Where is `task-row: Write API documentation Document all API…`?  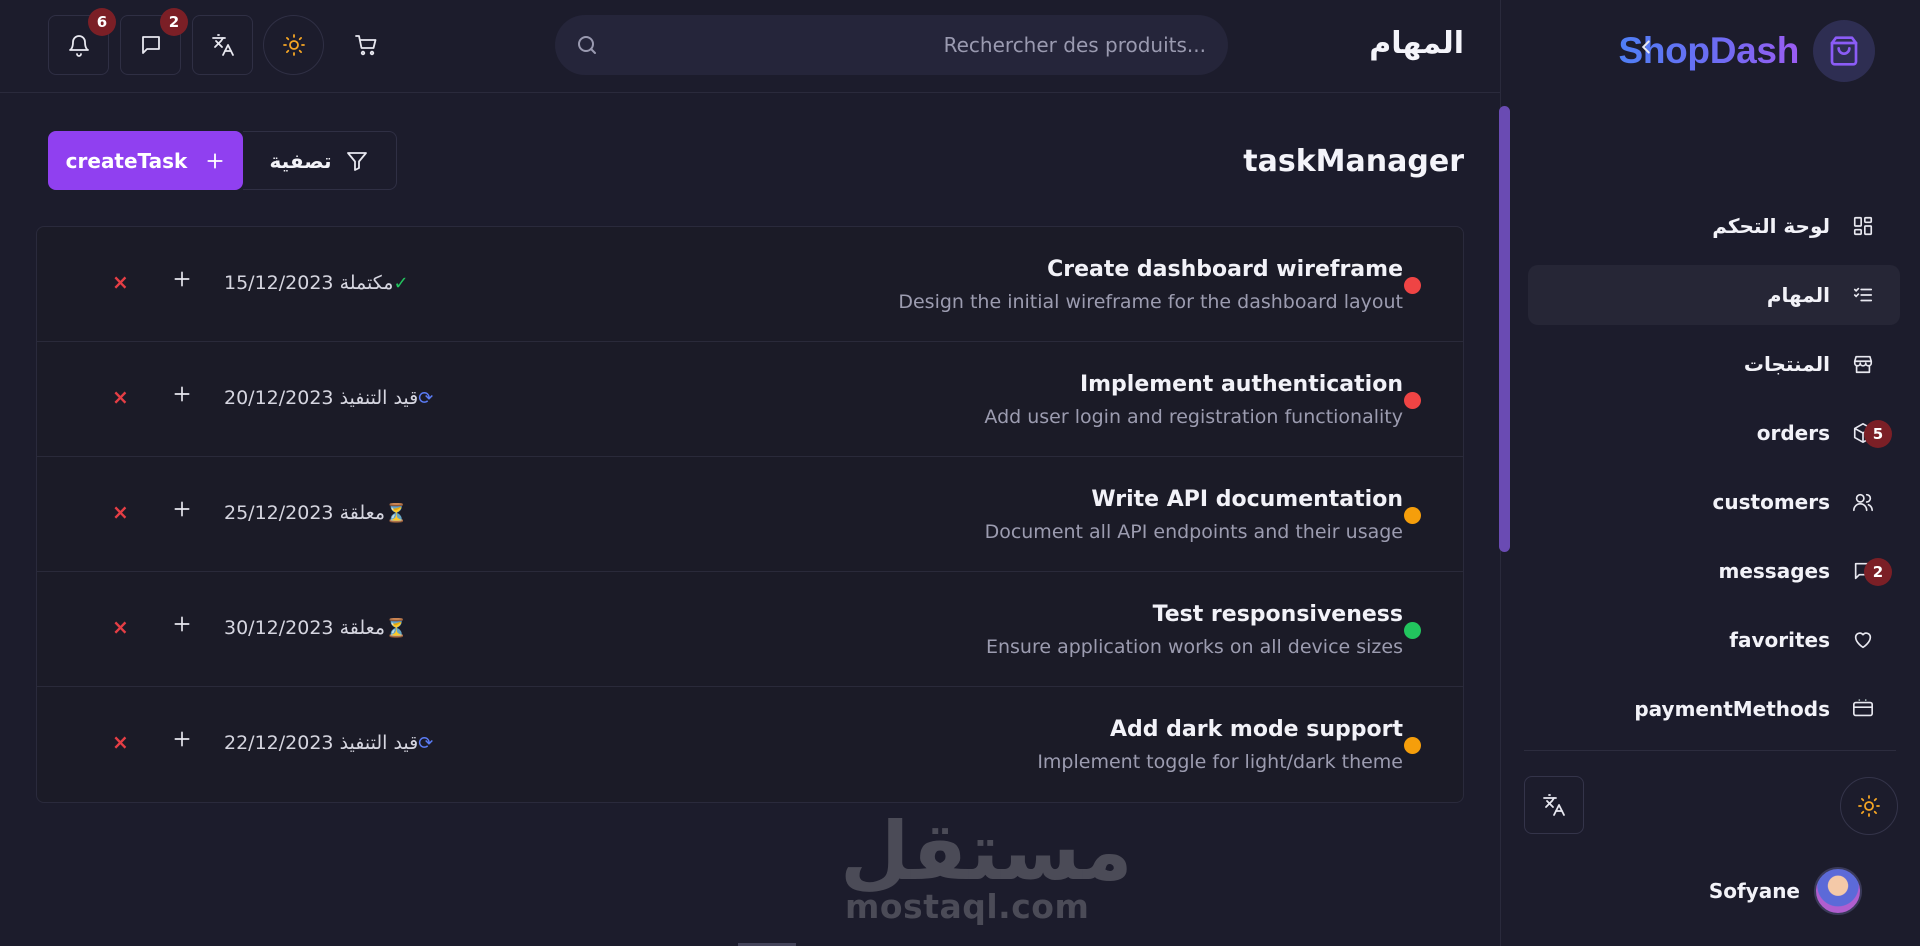
task-row: Write API documentation Document all API… is located at coordinates (750, 514).